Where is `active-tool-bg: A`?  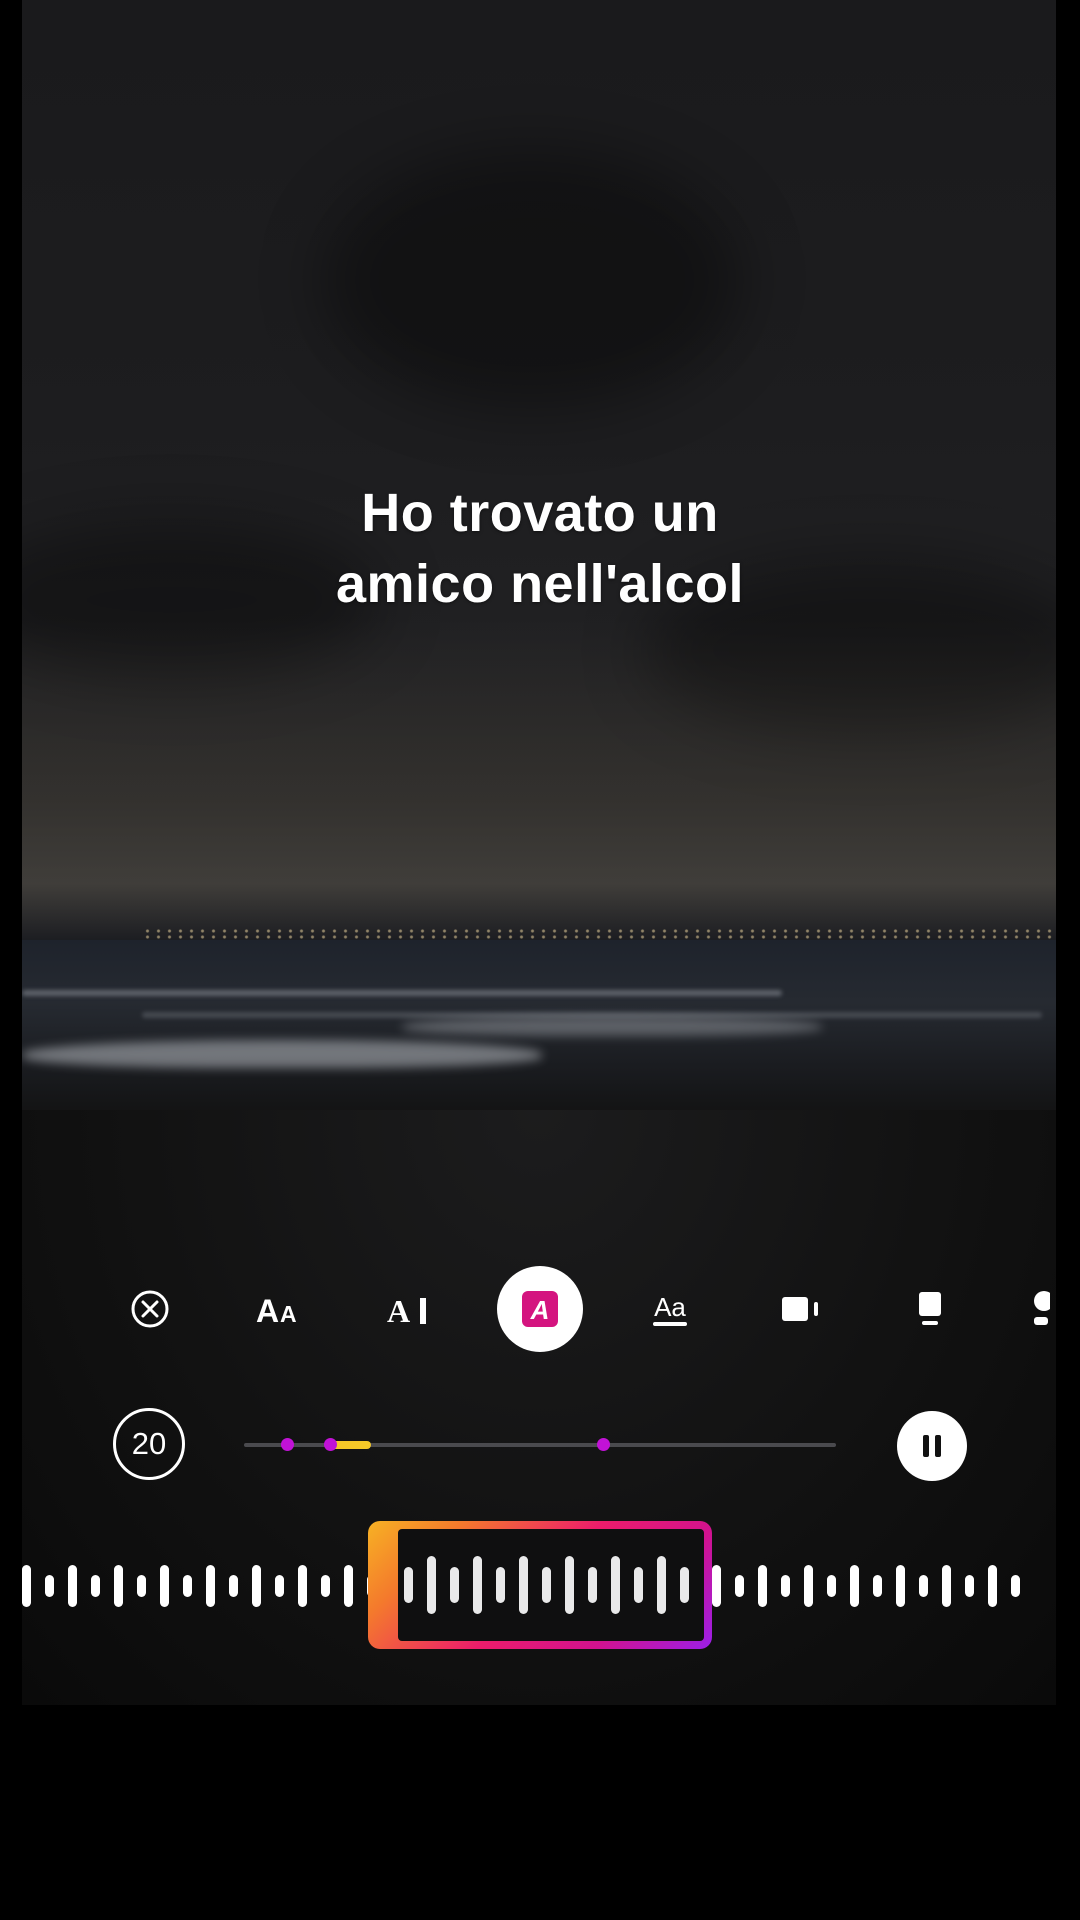 active-tool-bg: A is located at coordinates (540, 1309).